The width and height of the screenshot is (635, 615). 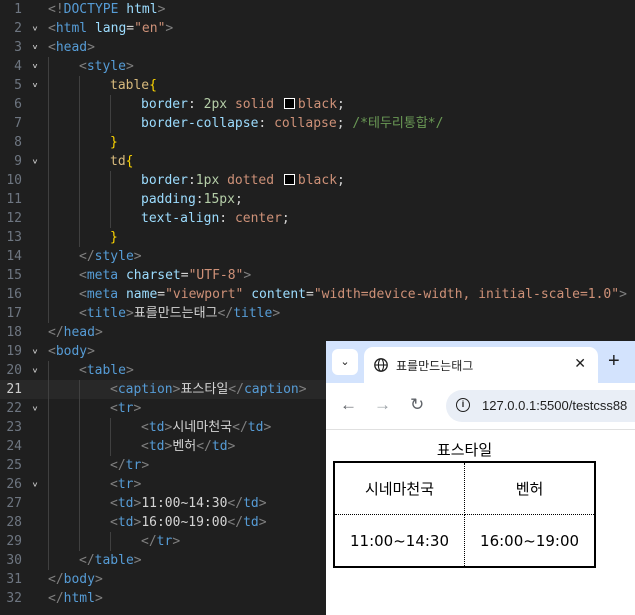 What do you see at coordinates (480, 522) in the screenshot?
I see `page-content: 표스타일 시네마천국 벤허 11:00~14:30 16:00~19:00` at bounding box center [480, 522].